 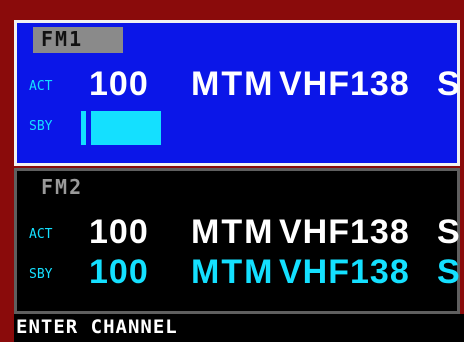 What do you see at coordinates (119, 232) in the screenshot?
I see `fm2-active-channel: 100` at bounding box center [119, 232].